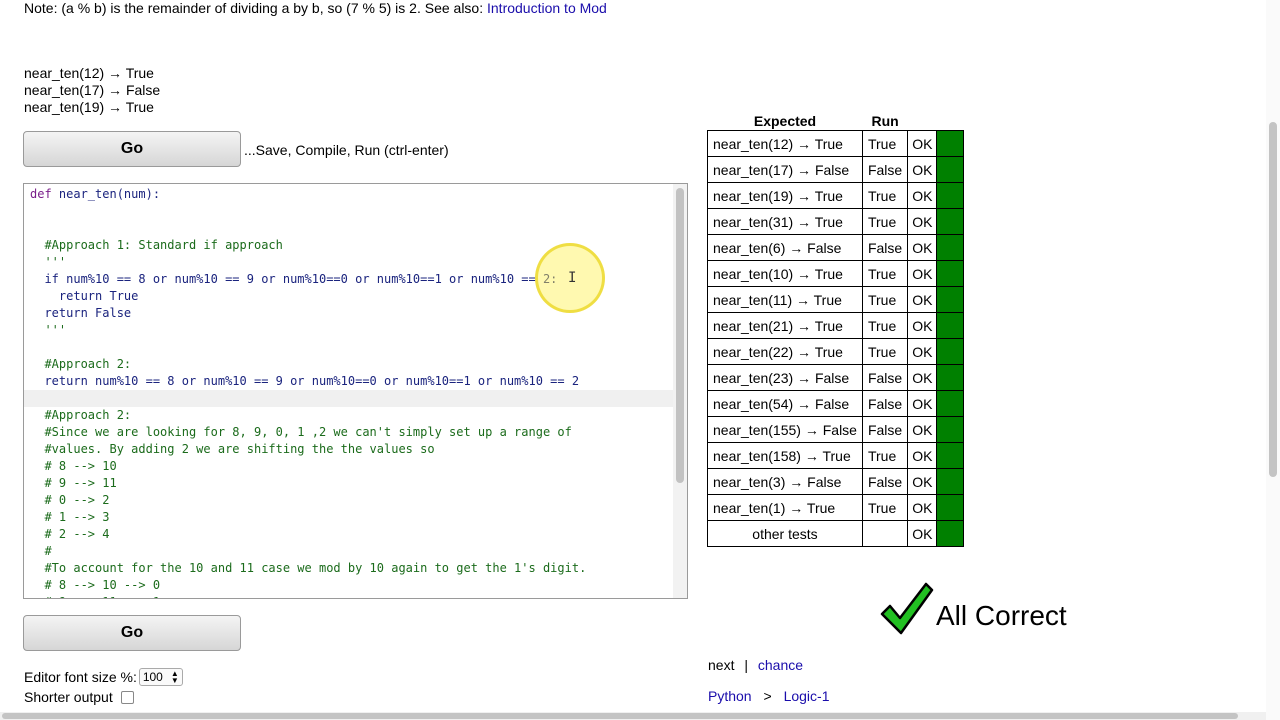 The height and width of the screenshot is (720, 1280). What do you see at coordinates (132, 149) in the screenshot?
I see `go-button: Go` at bounding box center [132, 149].